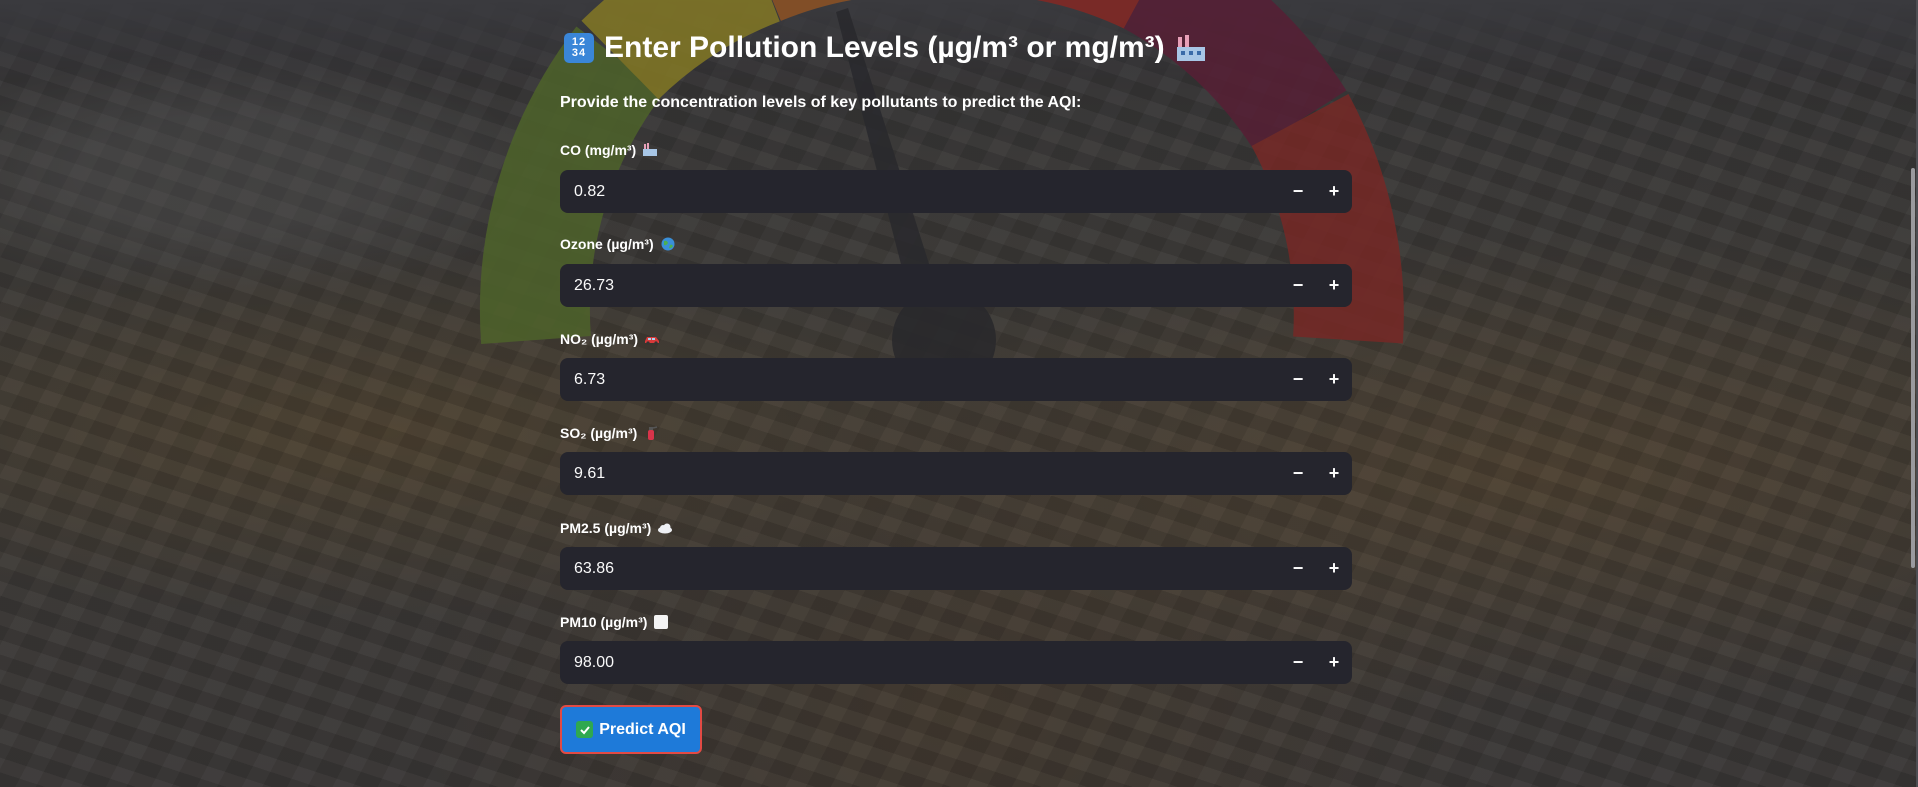 The image size is (1918, 787). What do you see at coordinates (653, 433) in the screenshot?
I see `fire-extinguisher-icon` at bounding box center [653, 433].